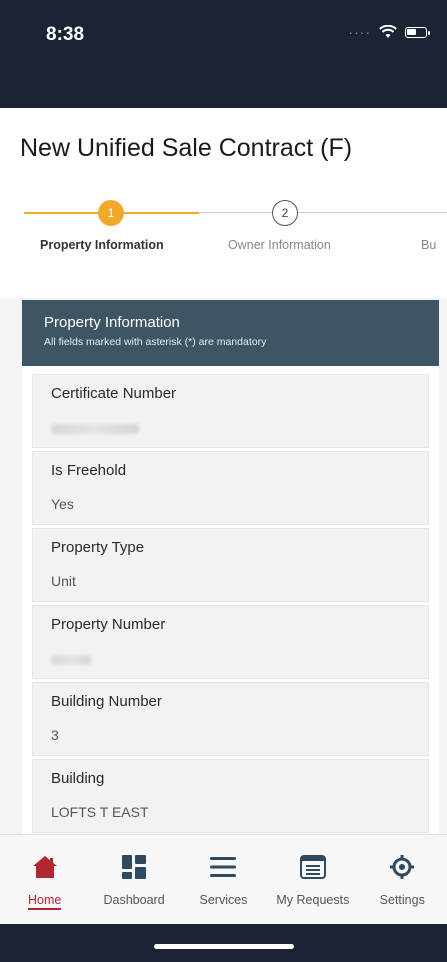  What do you see at coordinates (111, 213) in the screenshot?
I see `step-1-indicator: 1` at bounding box center [111, 213].